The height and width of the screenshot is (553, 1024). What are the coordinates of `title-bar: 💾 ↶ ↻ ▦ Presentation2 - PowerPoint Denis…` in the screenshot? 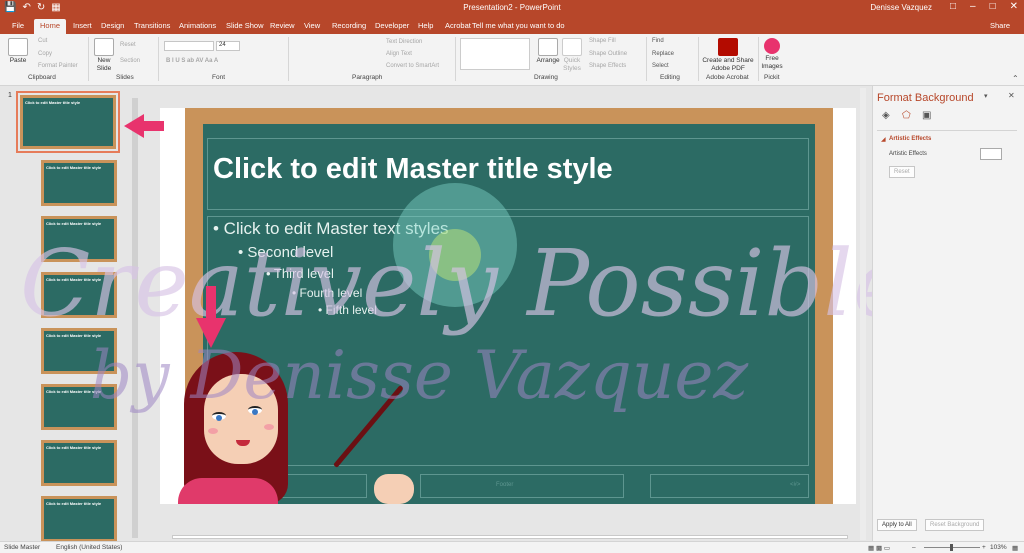 It's located at (512, 9).